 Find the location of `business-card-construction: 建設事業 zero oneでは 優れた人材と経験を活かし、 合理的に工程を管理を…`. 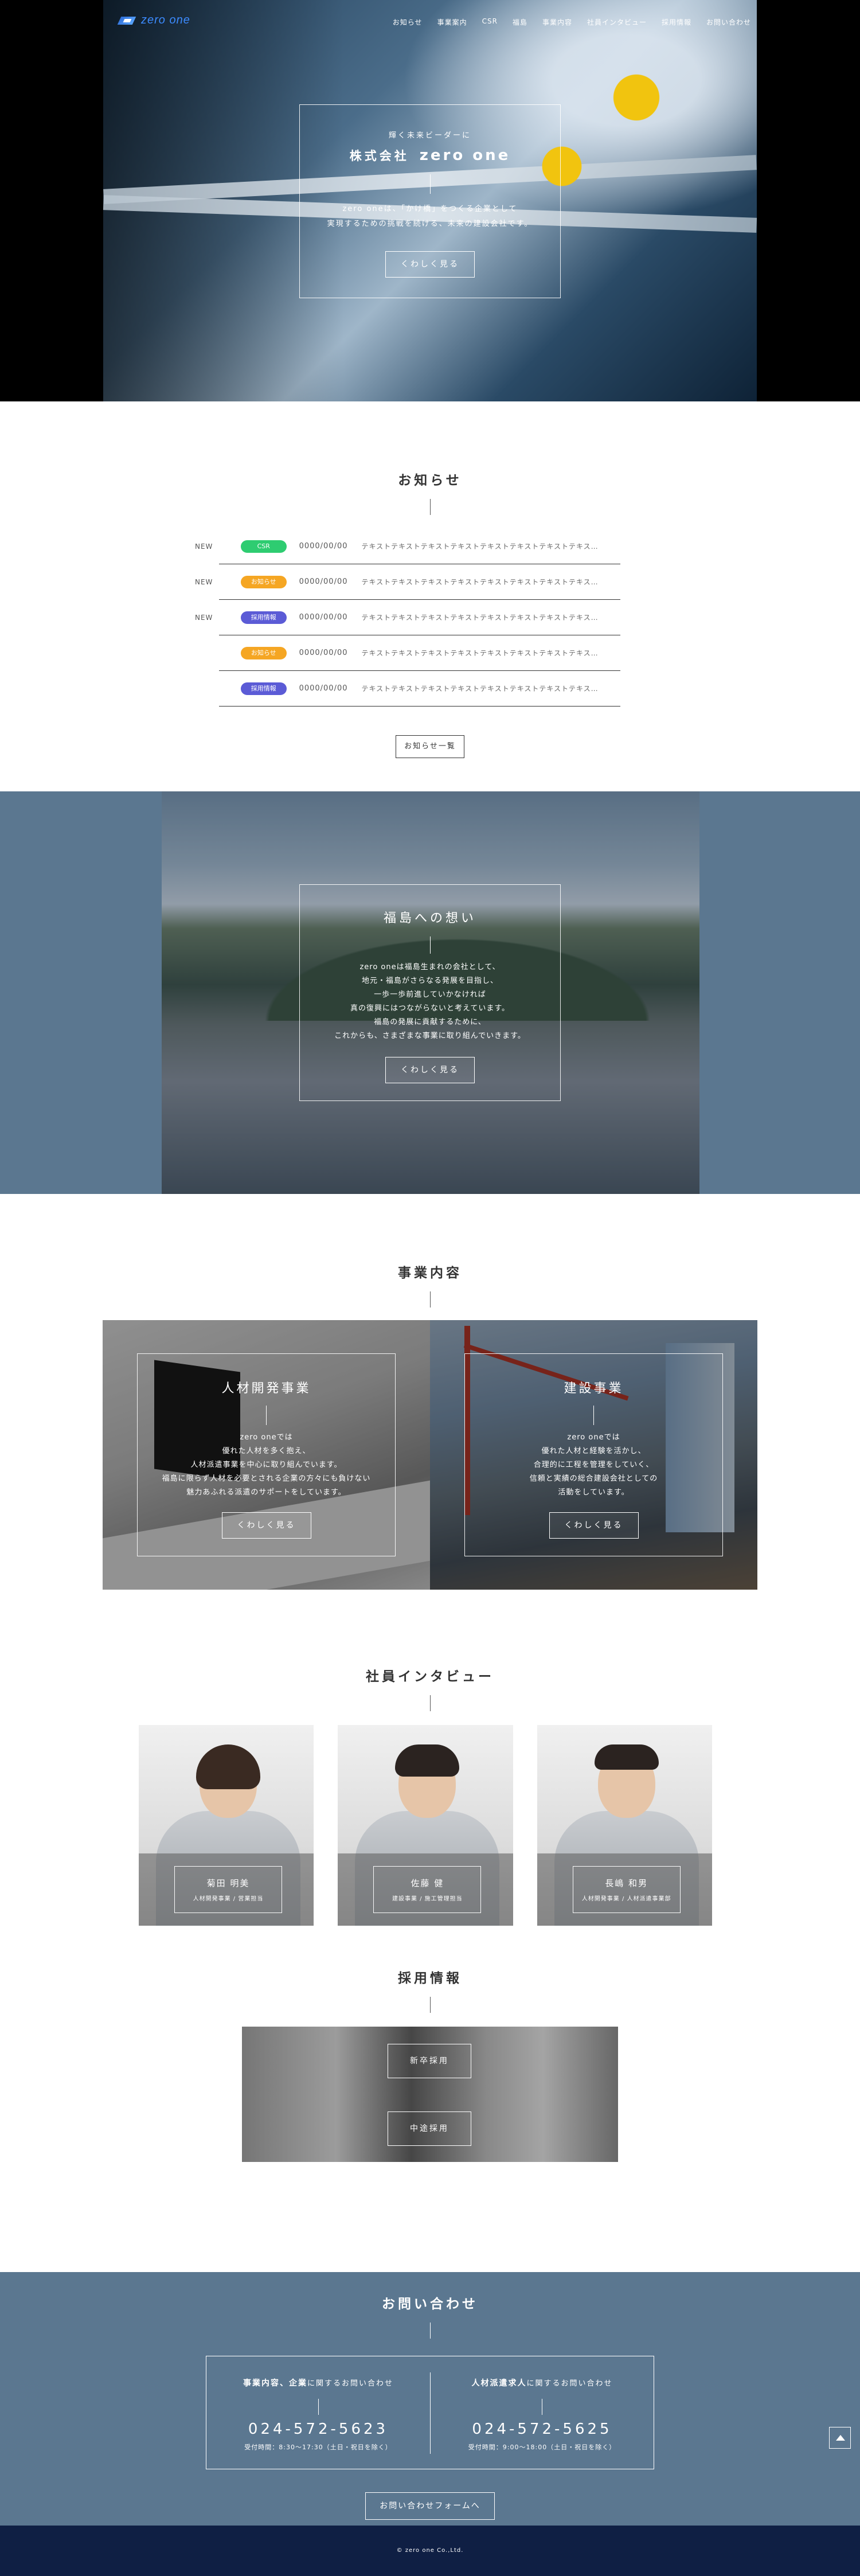

business-card-construction: 建設事業 zero oneでは 優れた人材と経験を活かし、 合理的に工程を管理を… is located at coordinates (594, 1455).